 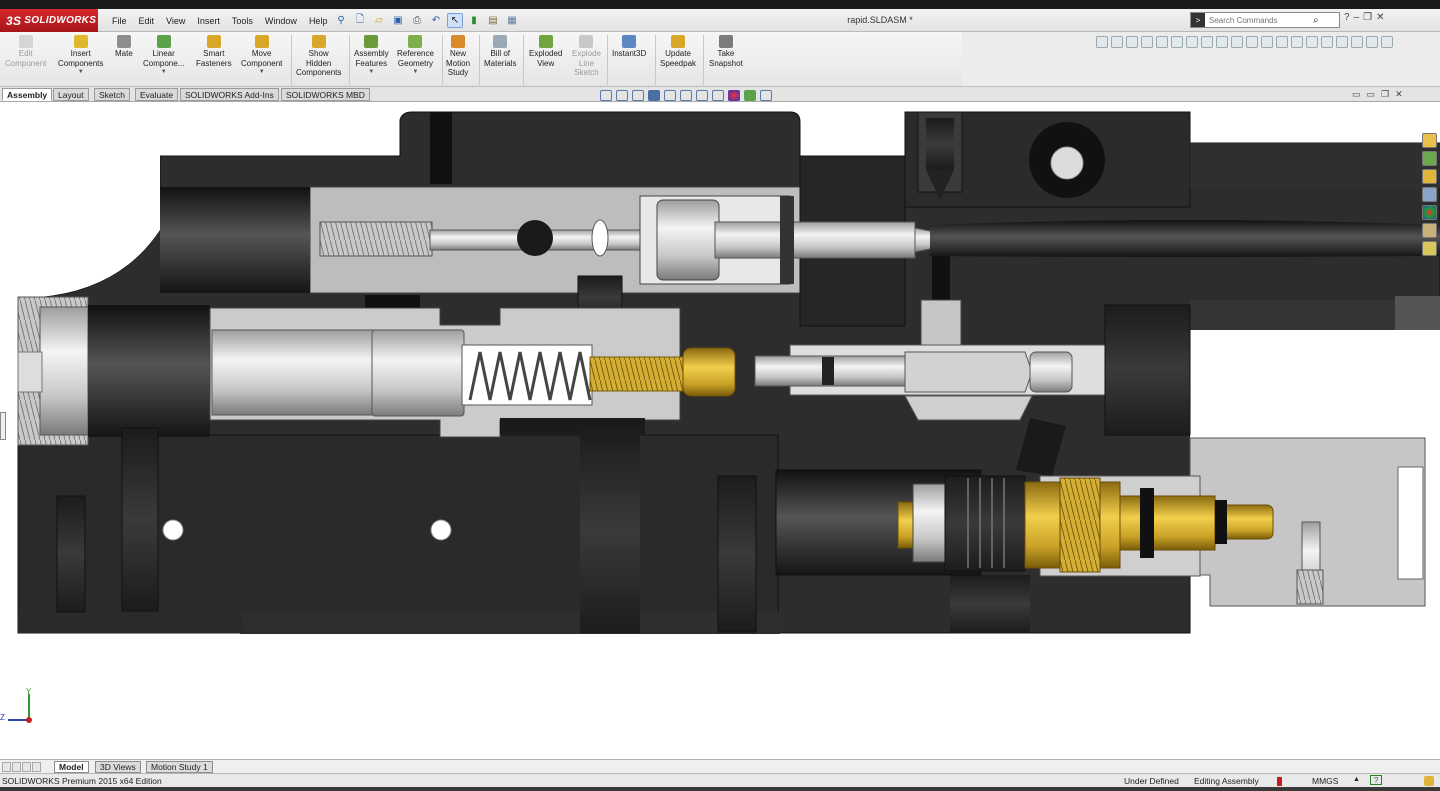 What do you see at coordinates (417, 20) in the screenshot?
I see `print-icon: ⎙` at bounding box center [417, 20].